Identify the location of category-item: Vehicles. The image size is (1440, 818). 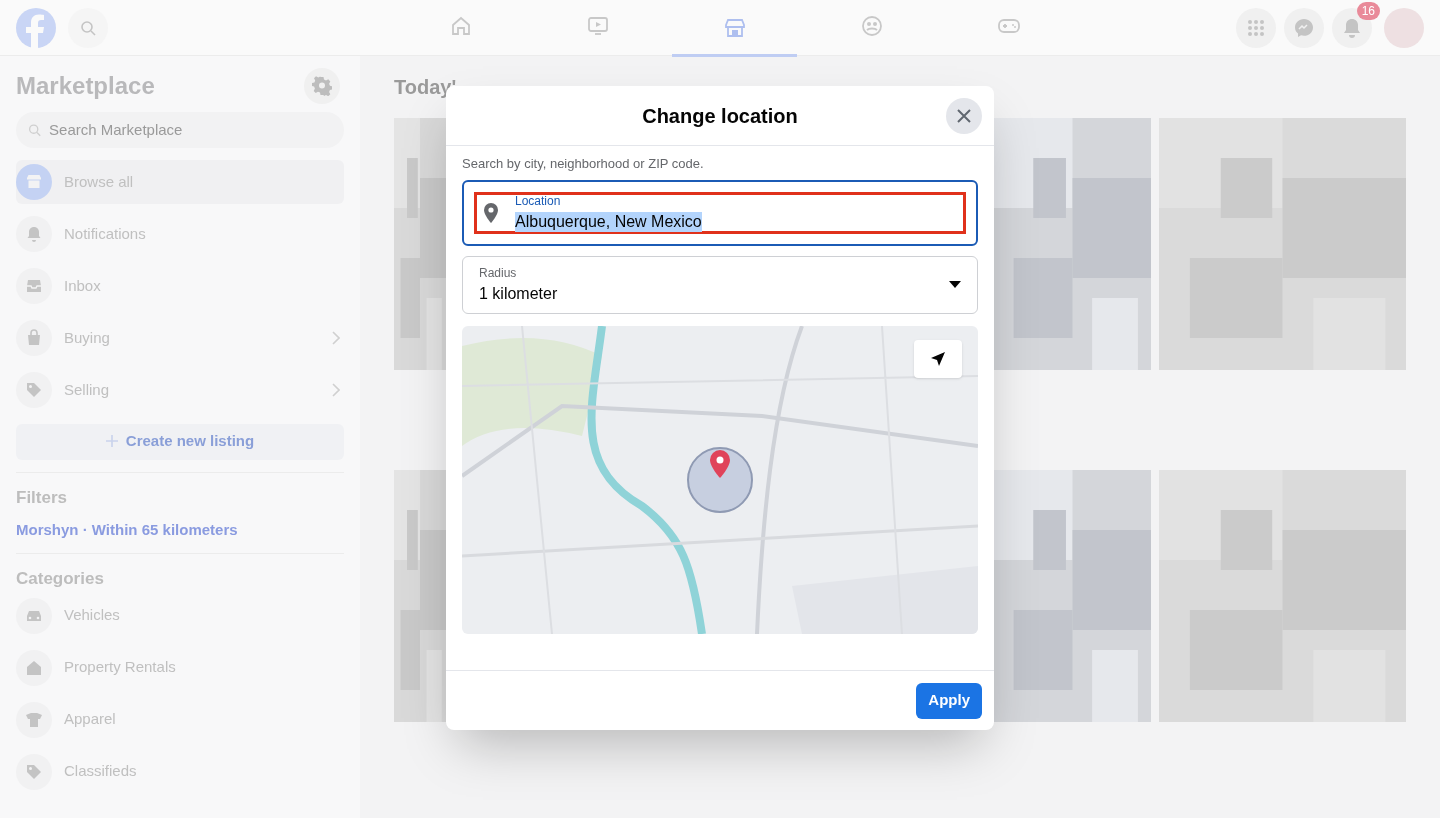
(180, 615).